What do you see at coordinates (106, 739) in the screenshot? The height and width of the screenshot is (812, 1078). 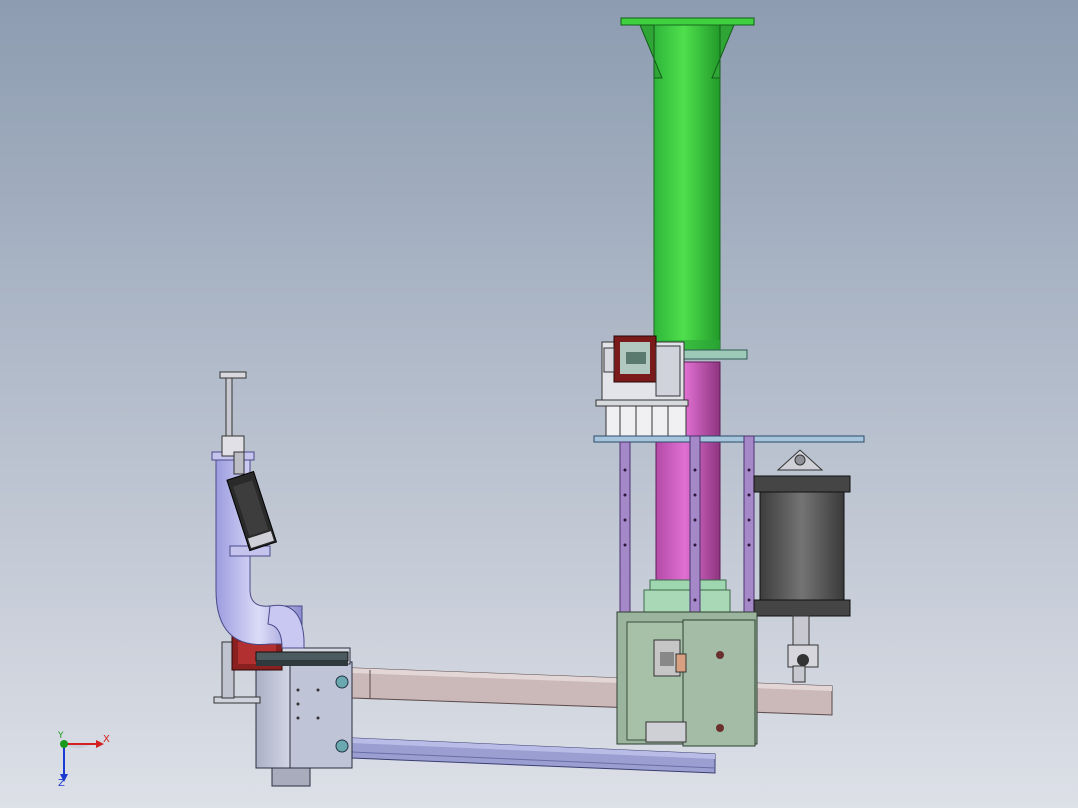 I see `triad-x-label: X` at bounding box center [106, 739].